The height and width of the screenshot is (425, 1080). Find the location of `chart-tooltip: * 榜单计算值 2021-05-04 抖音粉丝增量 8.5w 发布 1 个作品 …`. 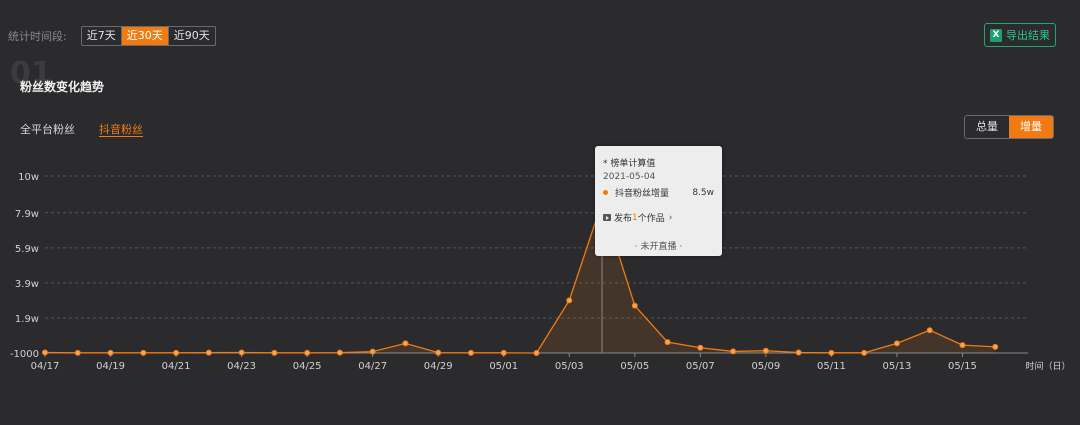

chart-tooltip: * 榜单计算值 2021-05-04 抖音粉丝增量 8.5w 发布 1 个作品 … is located at coordinates (658, 201).